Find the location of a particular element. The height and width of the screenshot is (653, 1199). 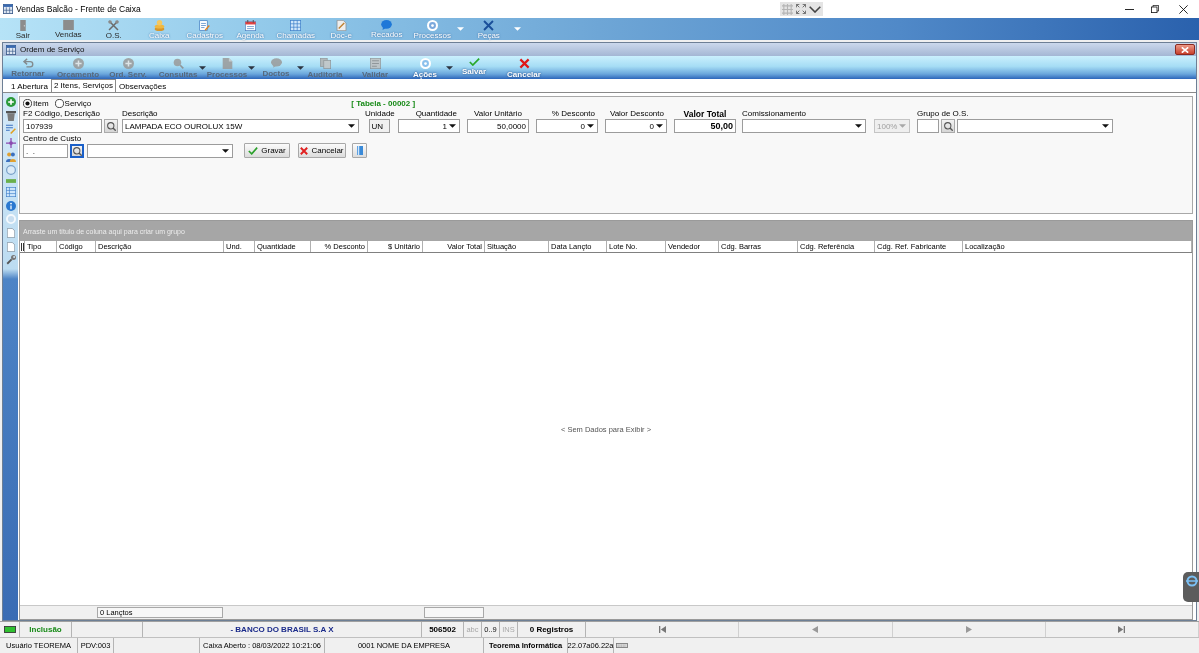

trash-icon is located at coordinates (10, 115).